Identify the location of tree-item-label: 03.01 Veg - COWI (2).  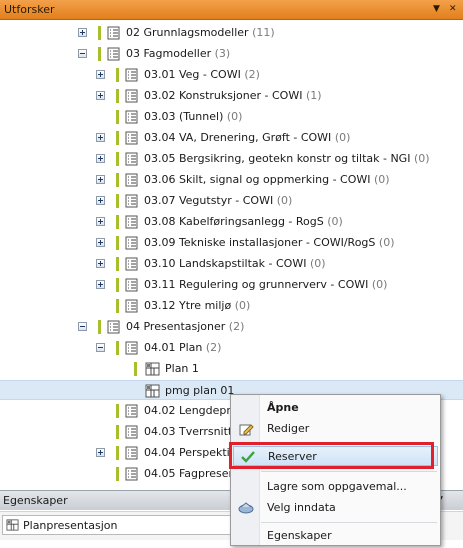
(202, 74).